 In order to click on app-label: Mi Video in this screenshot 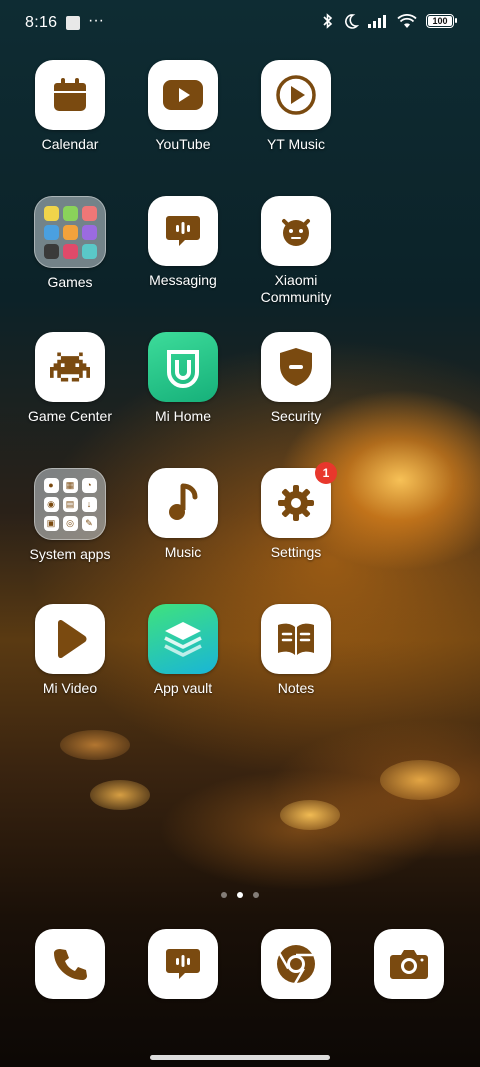, I will do `click(70, 688)`.